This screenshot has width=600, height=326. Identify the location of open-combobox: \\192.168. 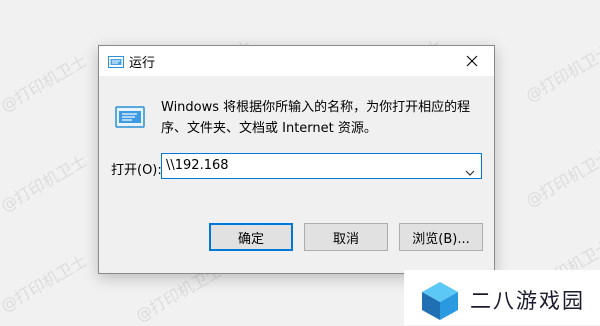
(321, 166).